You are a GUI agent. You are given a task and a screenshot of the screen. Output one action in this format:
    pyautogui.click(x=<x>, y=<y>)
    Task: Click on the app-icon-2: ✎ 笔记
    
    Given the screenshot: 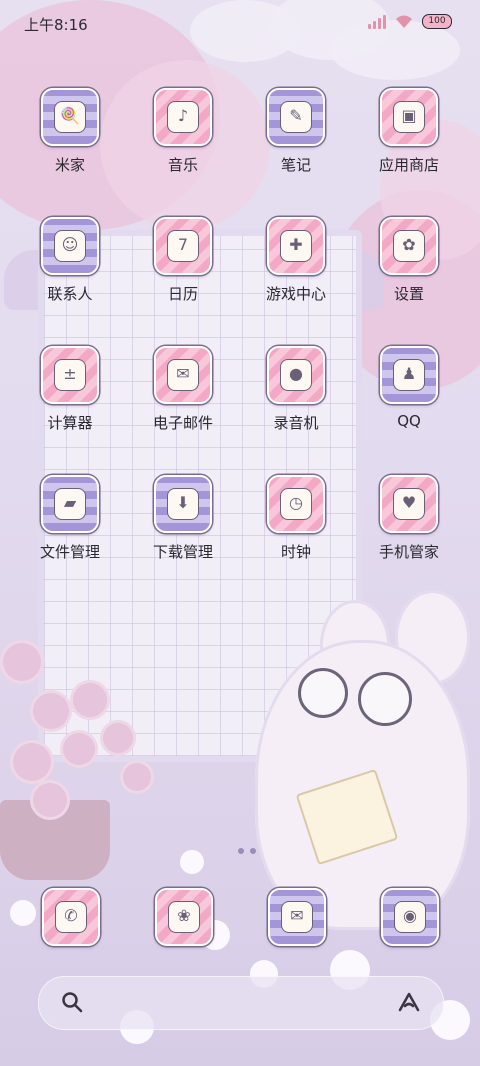 What is the action you would take?
    pyautogui.click(x=296, y=131)
    